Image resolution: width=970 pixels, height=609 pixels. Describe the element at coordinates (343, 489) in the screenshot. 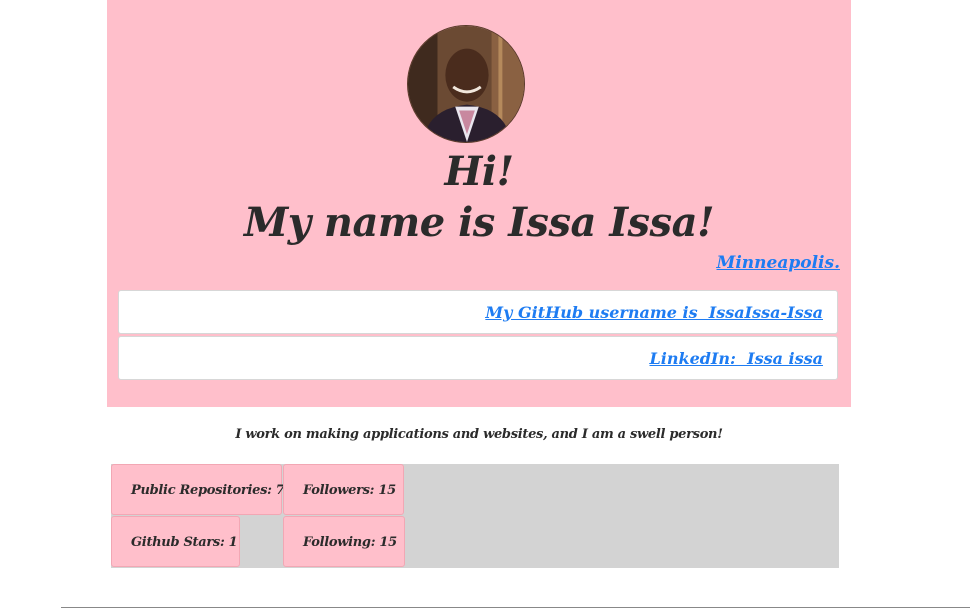

I see `followers-stat: Followers: 15` at that location.